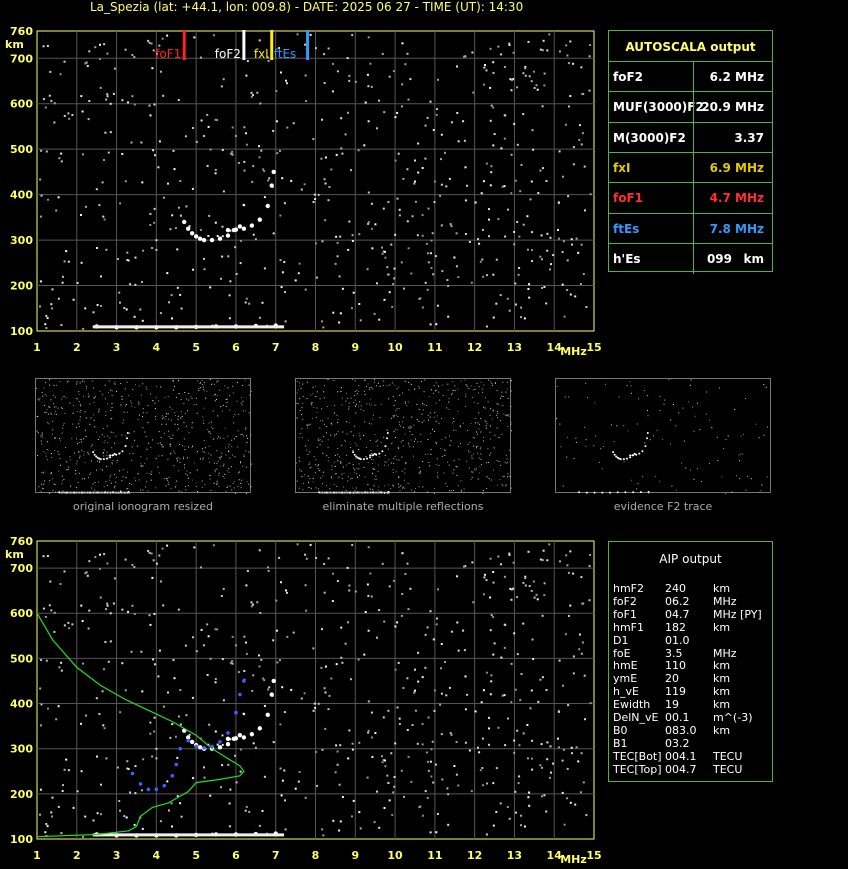 This screenshot has width=848, height=869. What do you see at coordinates (677, 614) in the screenshot?
I see `aip-value: 04.7` at bounding box center [677, 614].